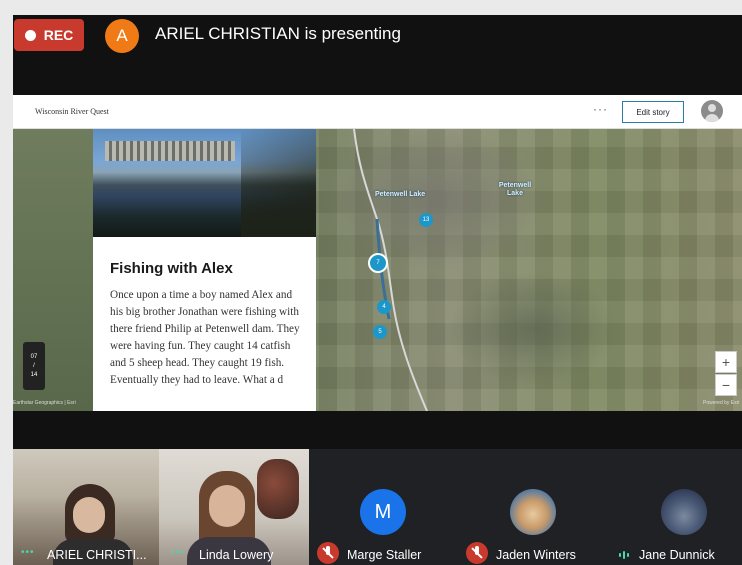 The height and width of the screenshot is (565, 742). What do you see at coordinates (726, 385) in the screenshot?
I see `zoom-out-button: −` at bounding box center [726, 385].